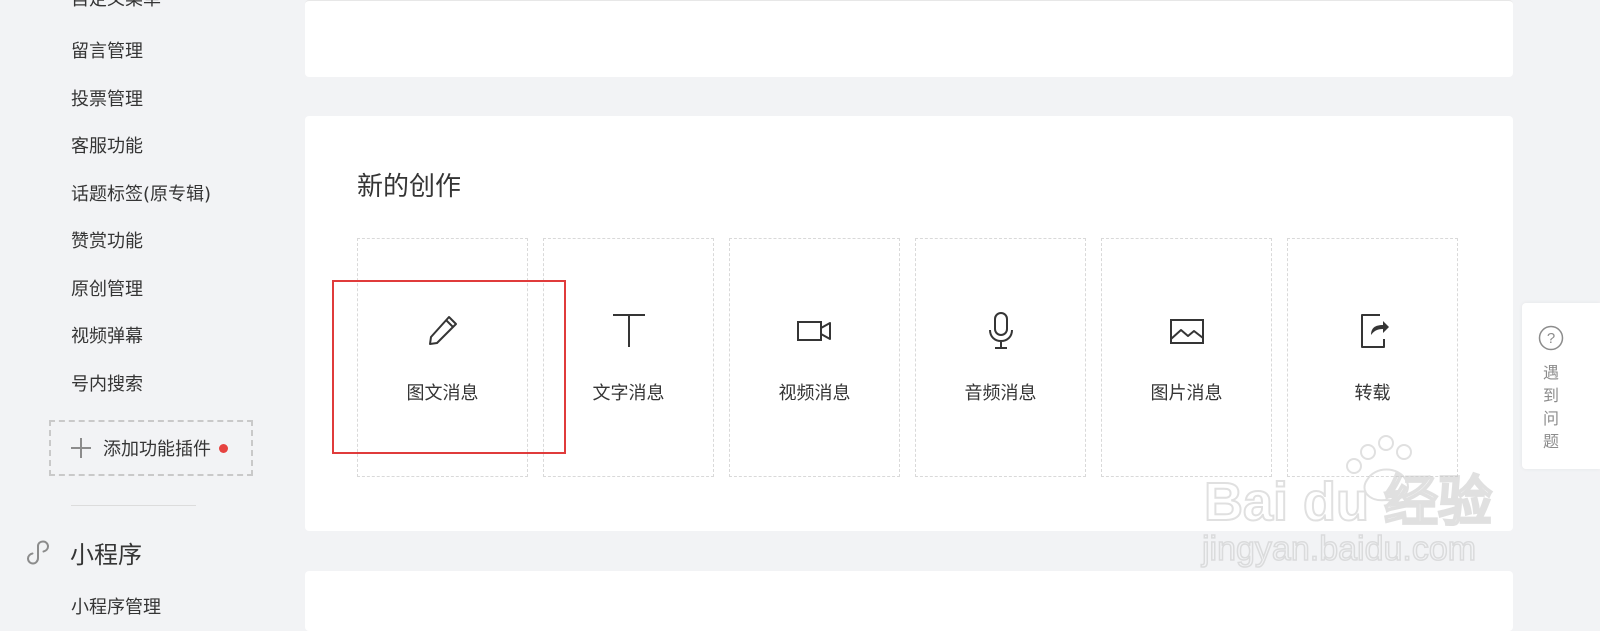 Image resolution: width=1600 pixels, height=631 pixels. I want to click on pencil-icon, so click(442, 330).